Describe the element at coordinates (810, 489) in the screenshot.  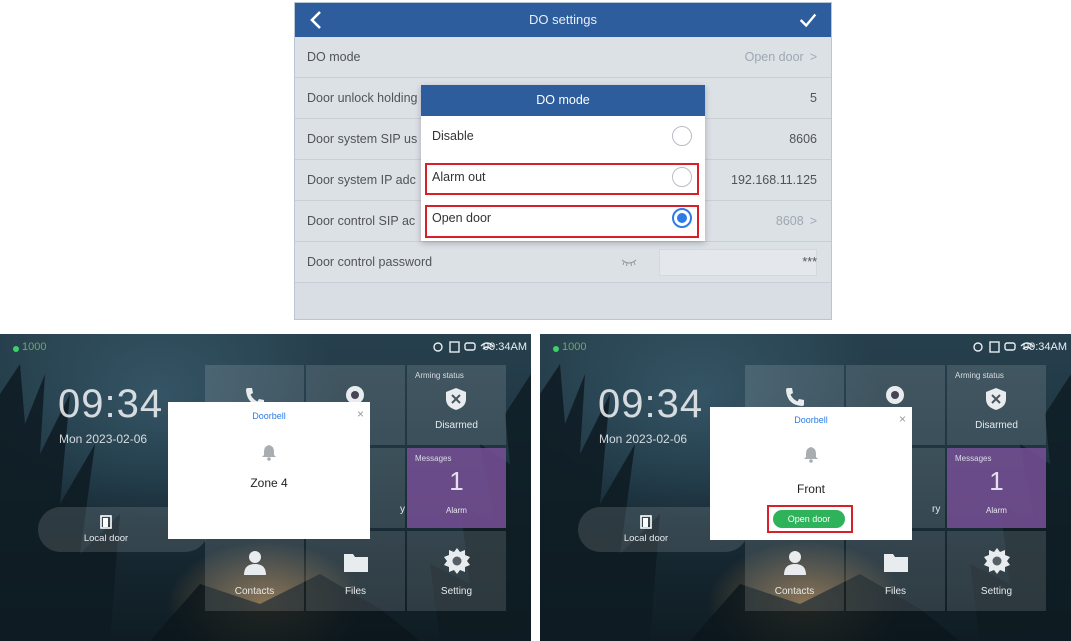
I see `door-name: Front` at that location.